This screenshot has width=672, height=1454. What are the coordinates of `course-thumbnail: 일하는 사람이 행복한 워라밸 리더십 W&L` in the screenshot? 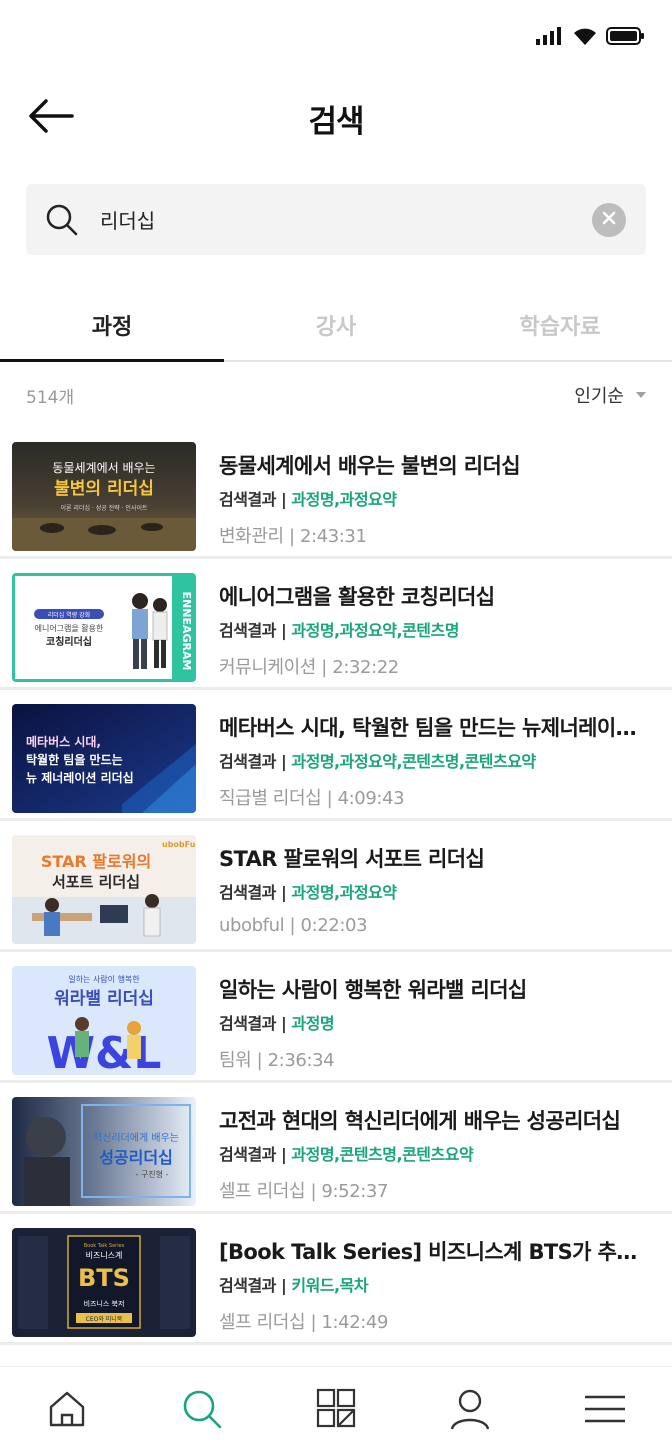 It's located at (104, 1020).